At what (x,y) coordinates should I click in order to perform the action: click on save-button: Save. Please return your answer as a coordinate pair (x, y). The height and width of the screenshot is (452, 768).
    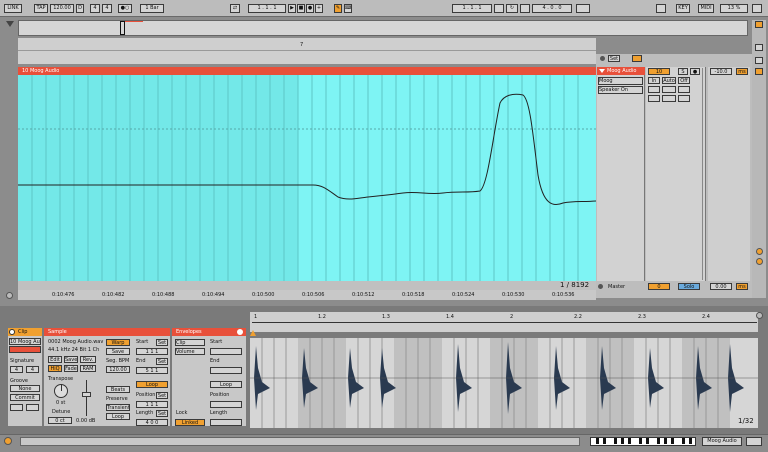
    Looking at the image, I should click on (71, 359).